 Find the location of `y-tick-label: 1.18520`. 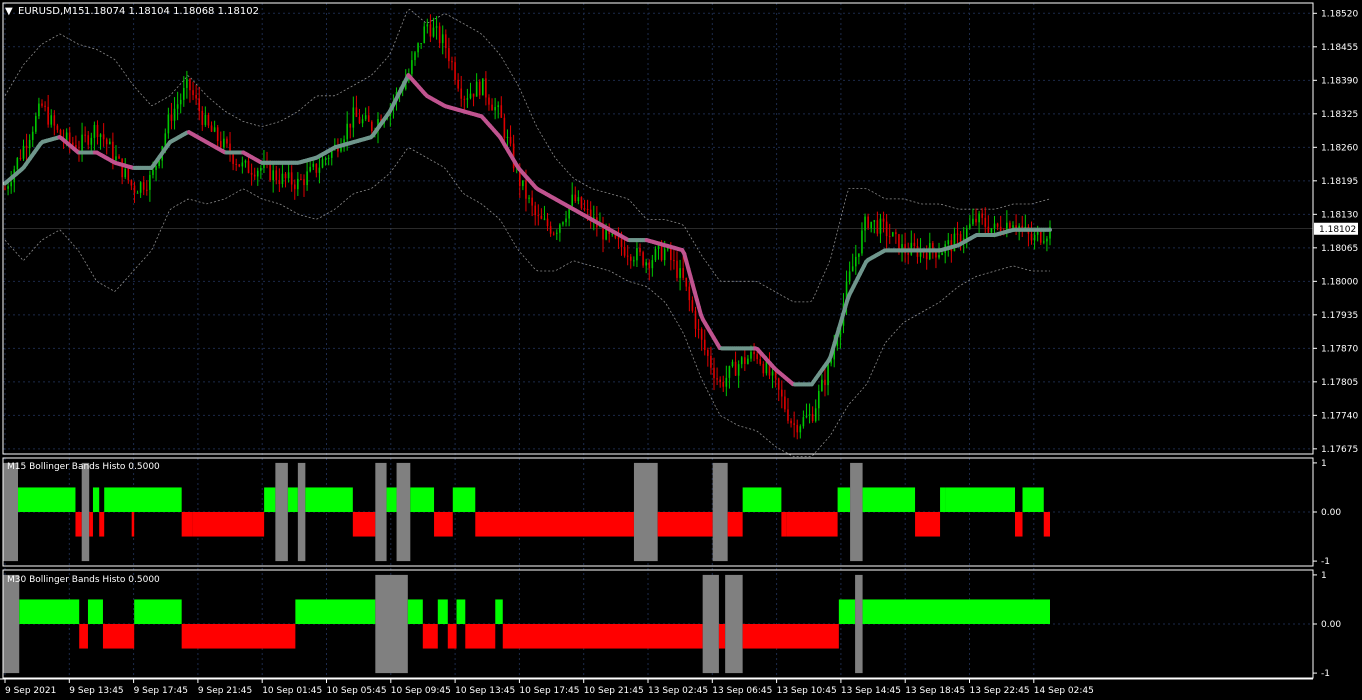

y-tick-label: 1.18520 is located at coordinates (1339, 14).